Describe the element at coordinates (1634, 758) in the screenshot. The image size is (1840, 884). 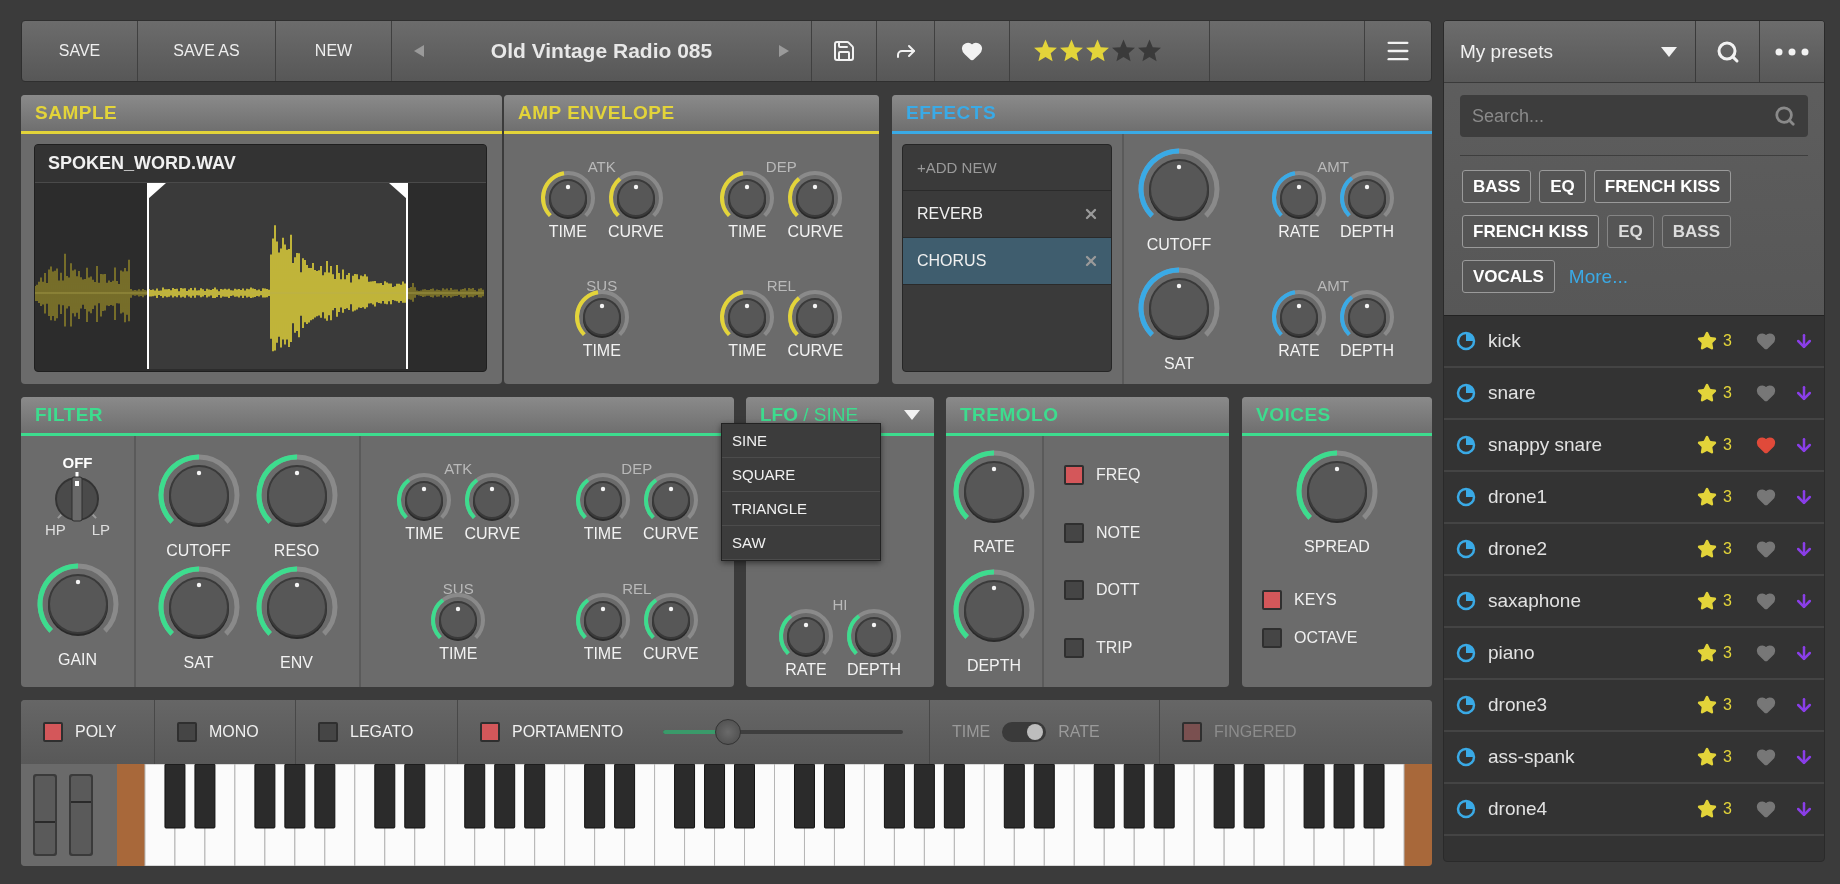
I see `preset-row: ass-spank 3` at that location.